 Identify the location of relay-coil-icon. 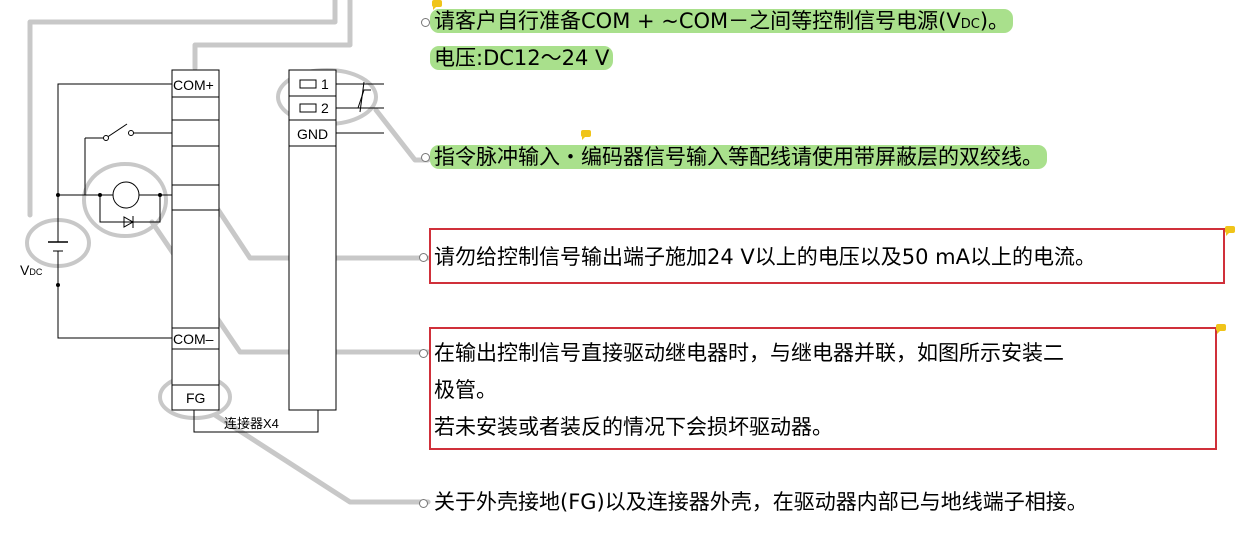
(126, 195).